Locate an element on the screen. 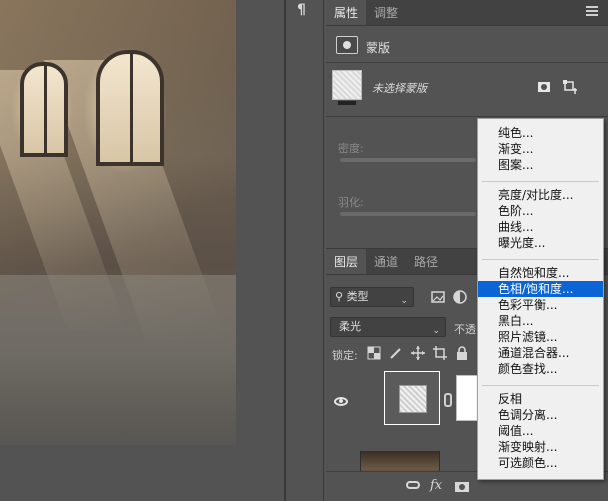  no-mask-text: 未选择蒙版 is located at coordinates (399, 88).